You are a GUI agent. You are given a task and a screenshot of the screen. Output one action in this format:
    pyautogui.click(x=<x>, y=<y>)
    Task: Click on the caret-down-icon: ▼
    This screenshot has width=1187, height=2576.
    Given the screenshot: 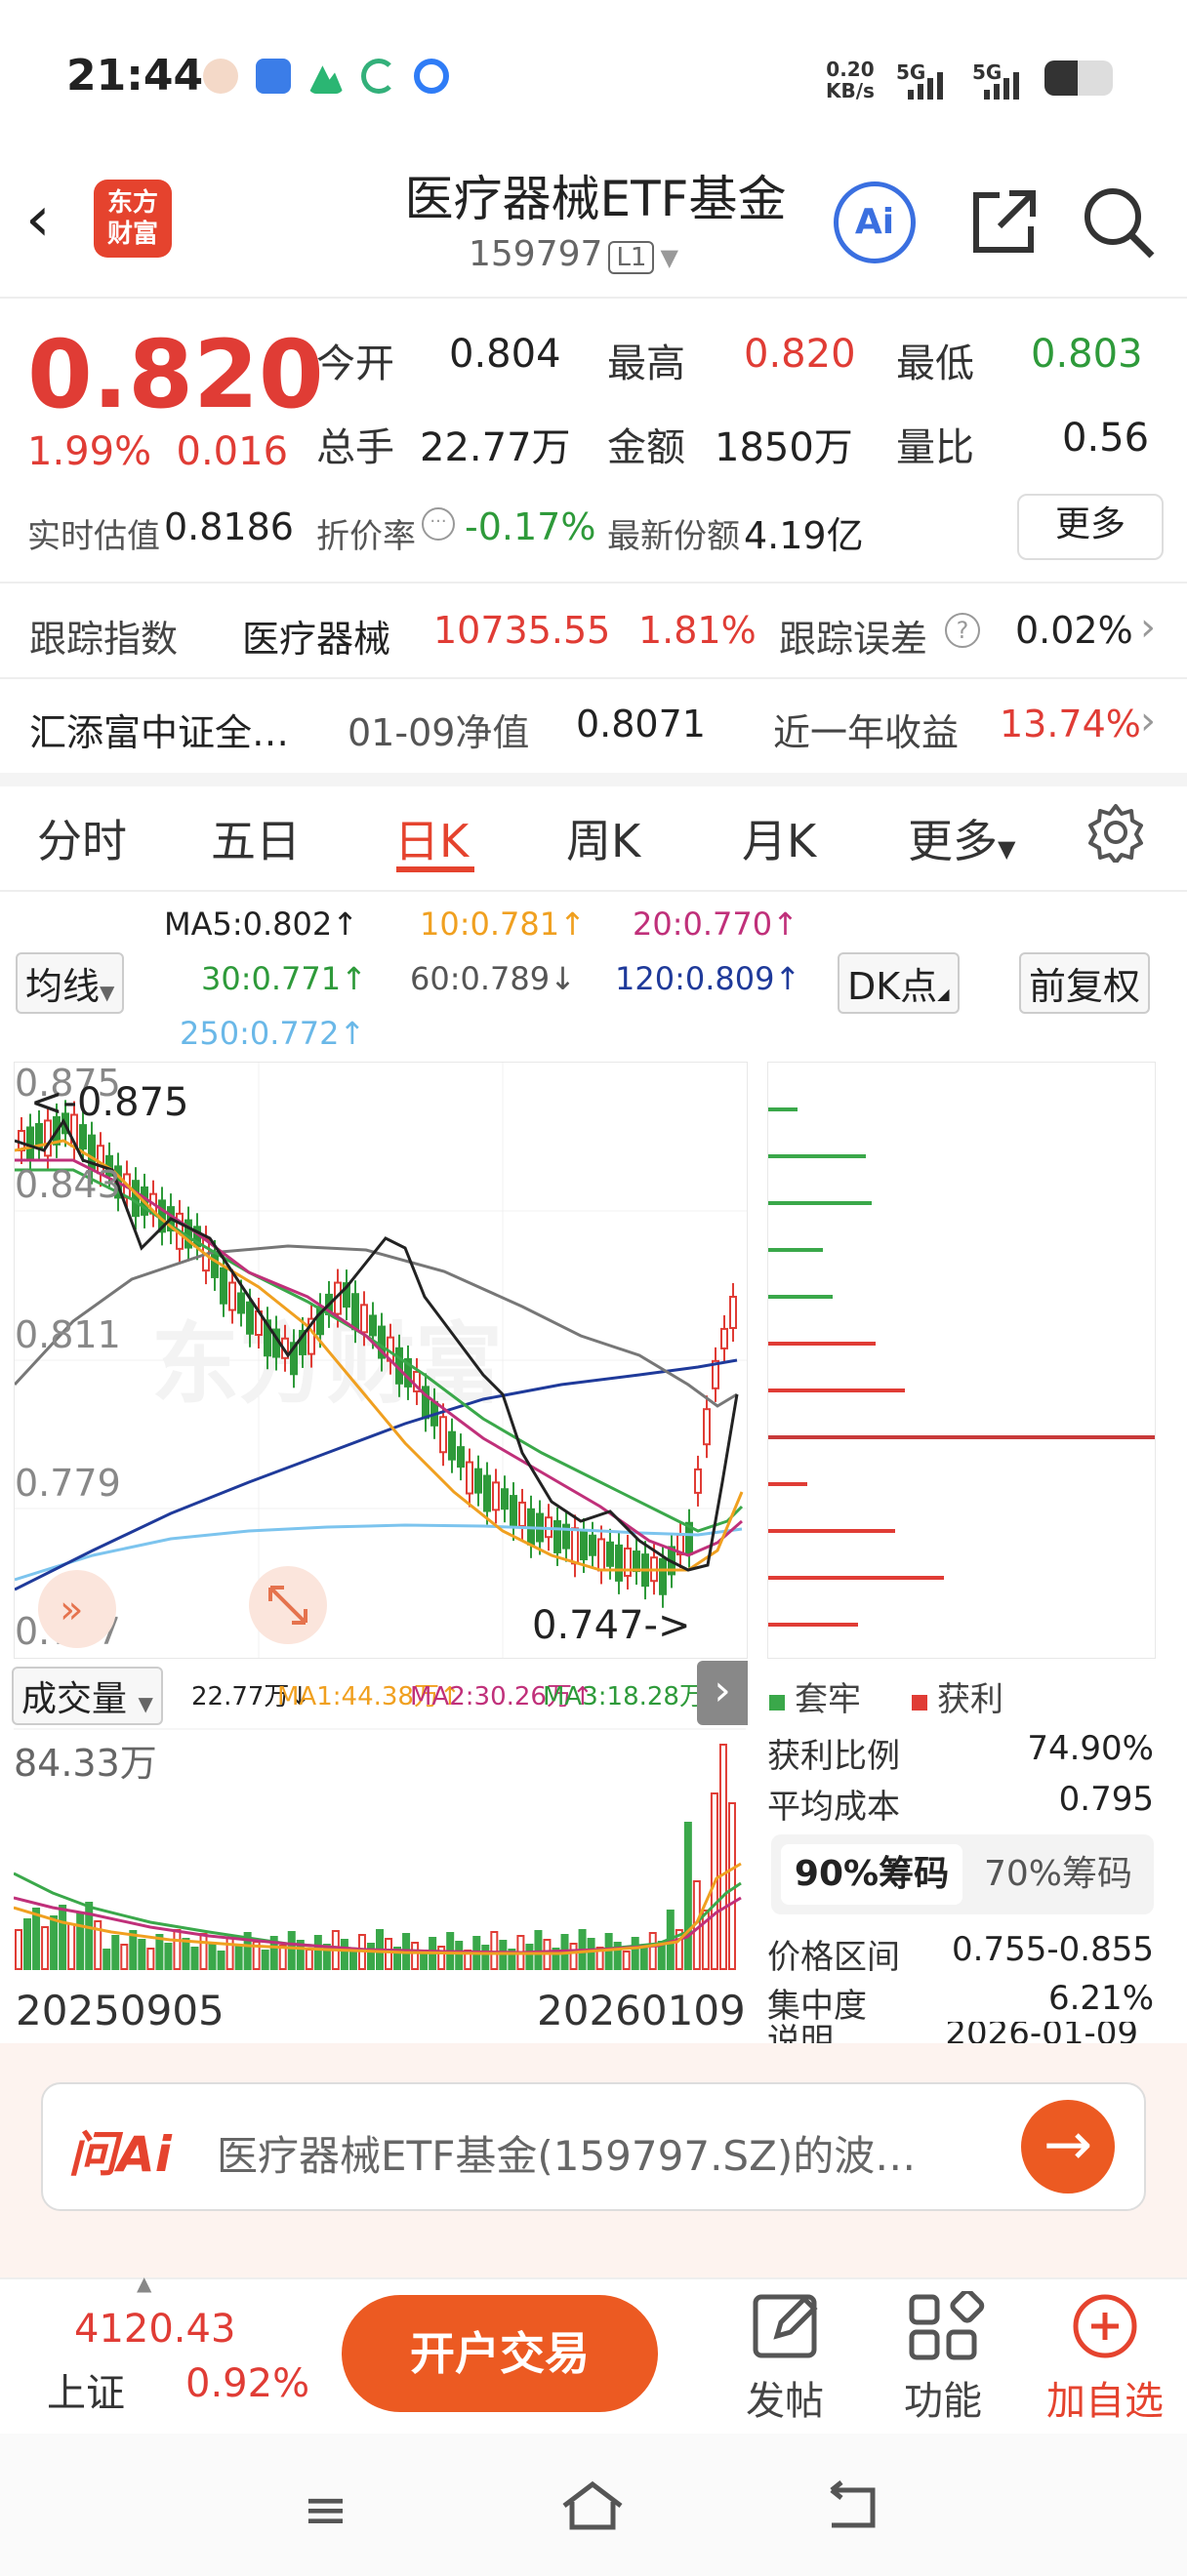 What is the action you would take?
    pyautogui.click(x=145, y=1703)
    